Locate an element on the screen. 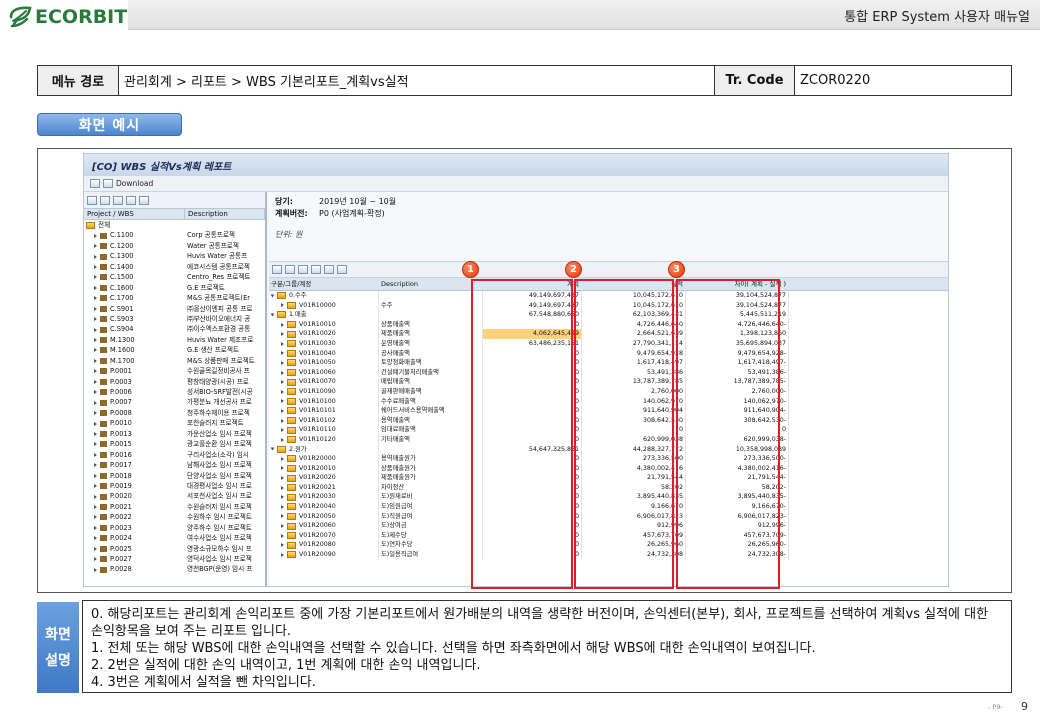 Image resolution: width=1040 pixels, height=720 pixels. tree-item: P.0020 서포천사업소 임시 프로 is located at coordinates (174, 496).